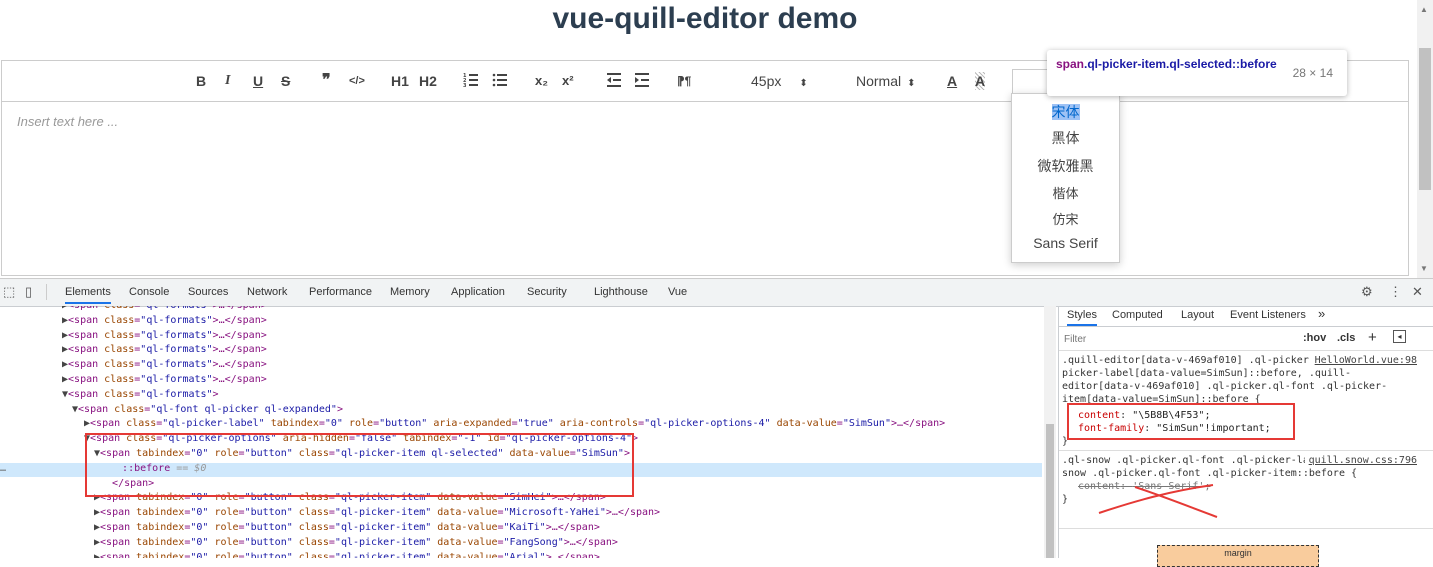 This screenshot has width=1433, height=567. I want to click on font-picker-options: 宋体 黑体 微软雅黑 楷体 仿宋 Sans Serif, so click(1065, 178).